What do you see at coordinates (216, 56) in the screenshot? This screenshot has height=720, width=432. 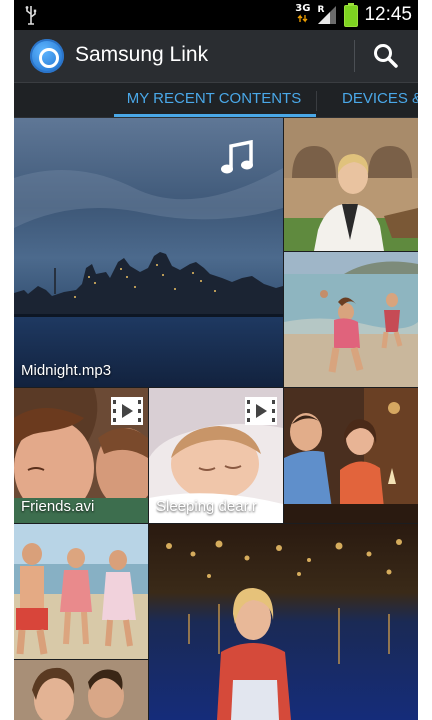 I see `action-bar: Samsung Link` at bounding box center [216, 56].